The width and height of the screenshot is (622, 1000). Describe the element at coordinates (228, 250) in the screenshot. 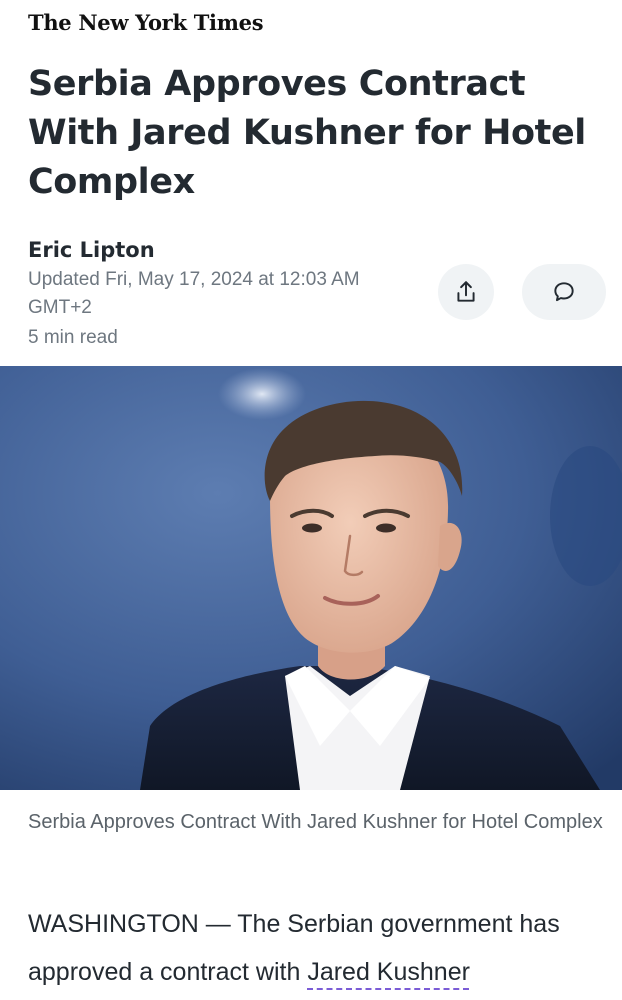

I see `author-name: Eric Lipton` at that location.